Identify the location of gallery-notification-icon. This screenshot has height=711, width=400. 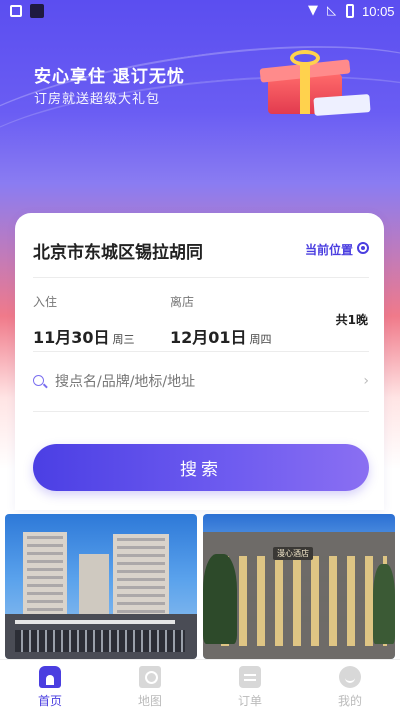
(16, 11).